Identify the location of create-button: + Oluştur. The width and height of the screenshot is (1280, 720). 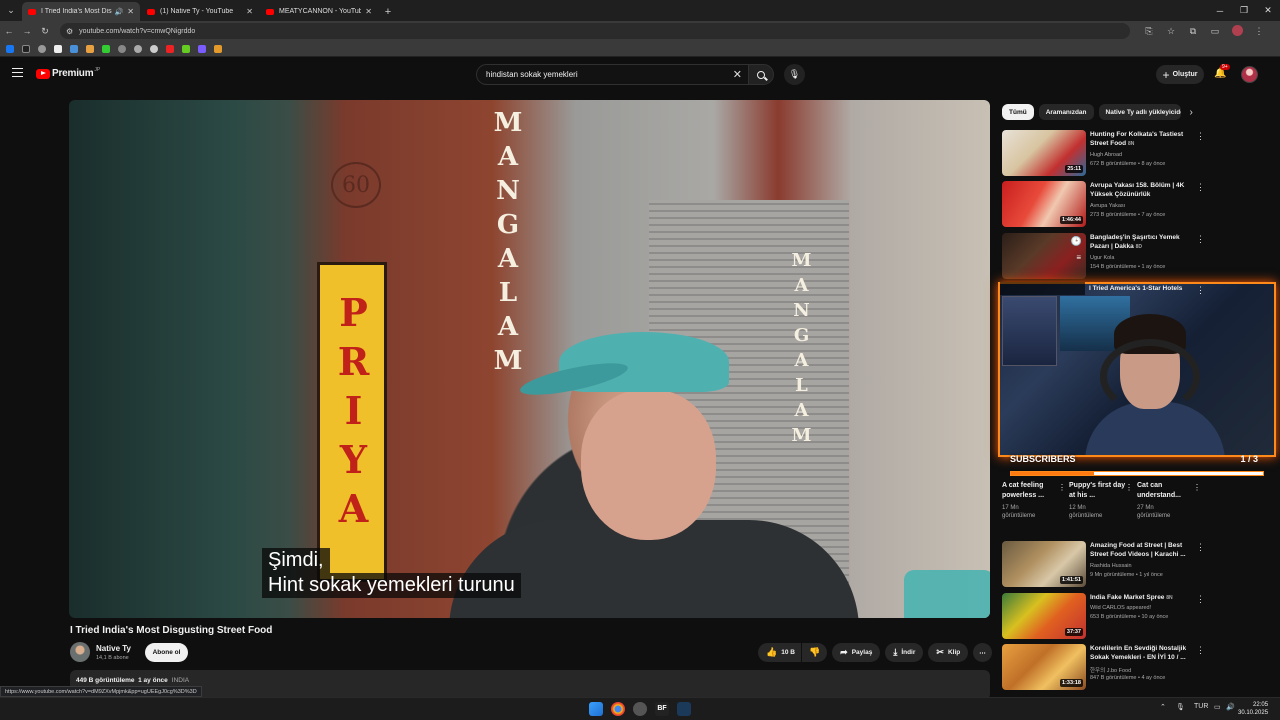
(1180, 74).